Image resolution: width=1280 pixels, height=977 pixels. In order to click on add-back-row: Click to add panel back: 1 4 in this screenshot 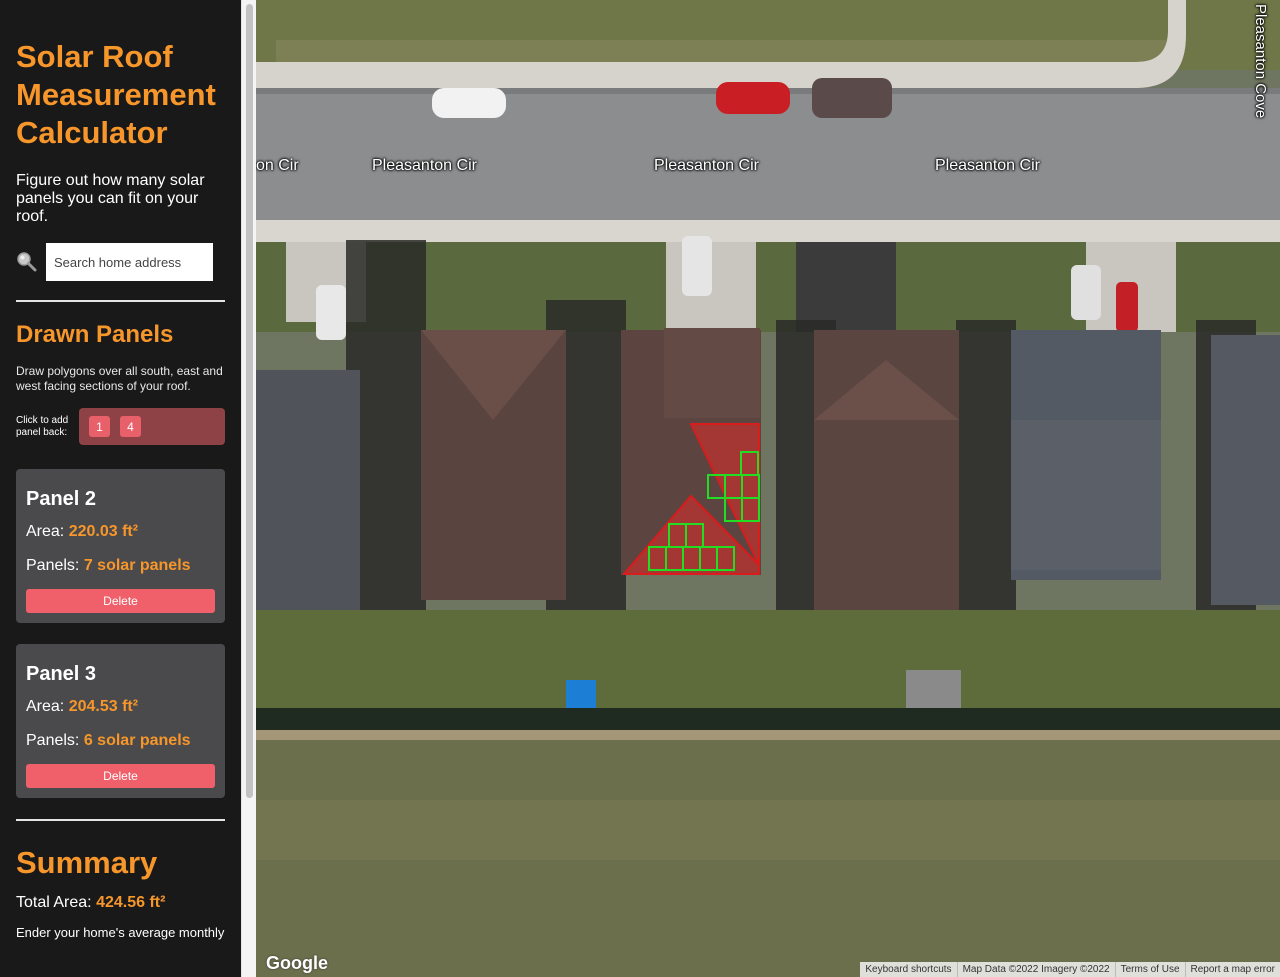, I will do `click(120, 426)`.